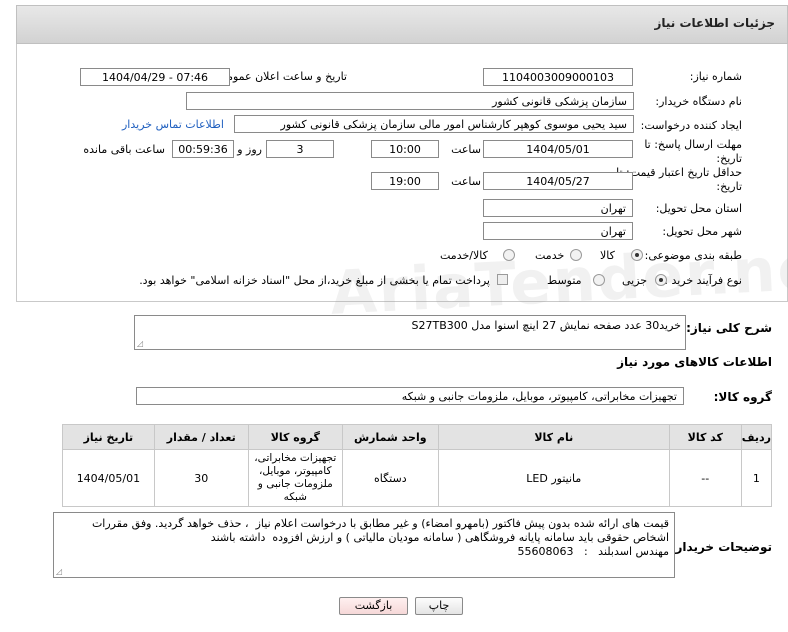  I want to click on process-radio-medium, so click(599, 280).